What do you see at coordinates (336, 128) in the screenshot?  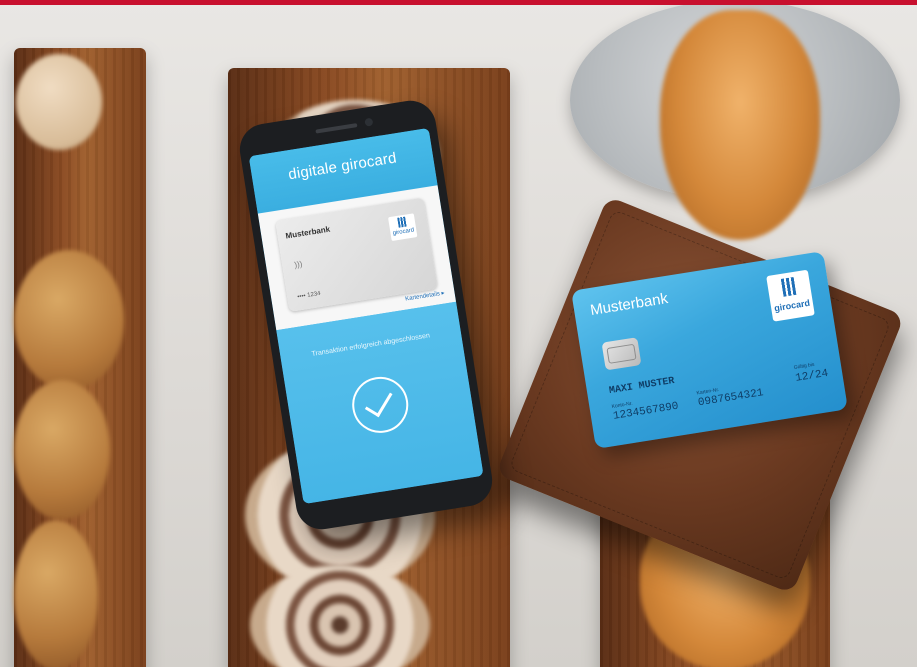 I see `phone-speaker` at bounding box center [336, 128].